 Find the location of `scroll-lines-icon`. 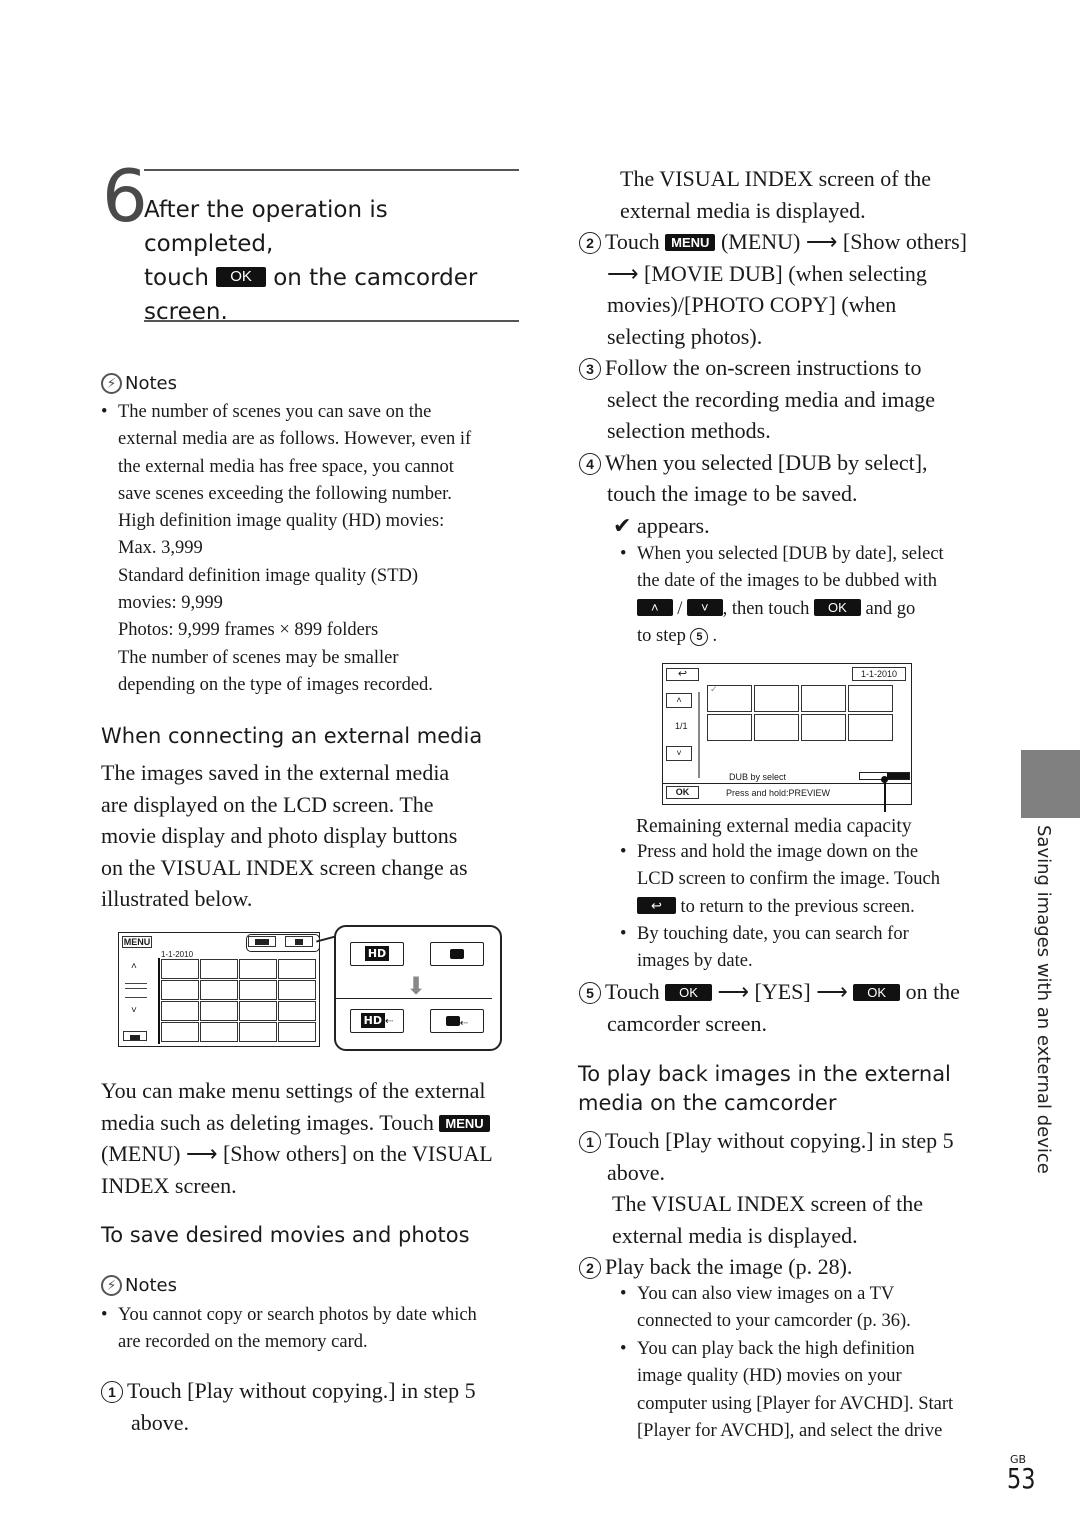

scroll-lines-icon is located at coordinates (136, 990).